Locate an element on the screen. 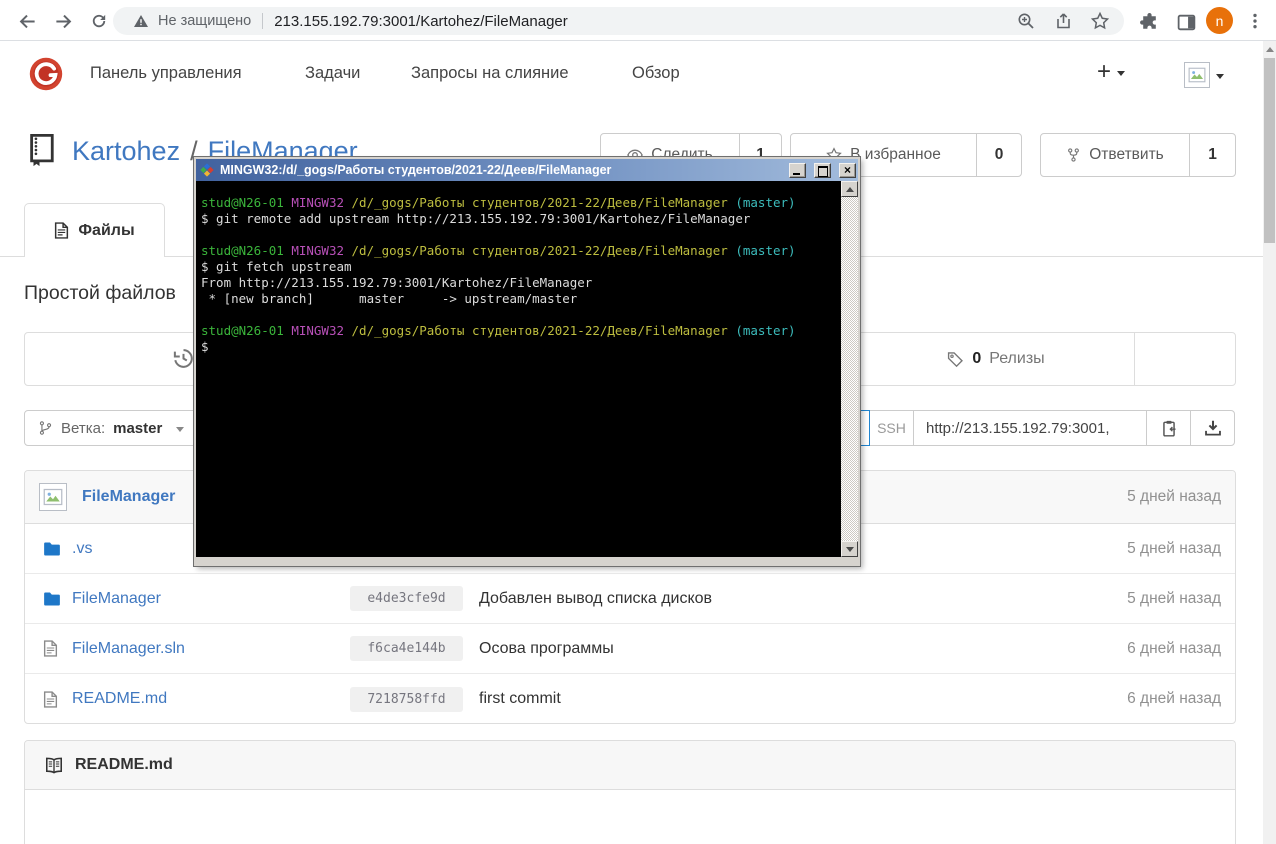 Image resolution: width=1276 pixels, height=844 pixels. repo-book-icon is located at coordinates (41, 150).